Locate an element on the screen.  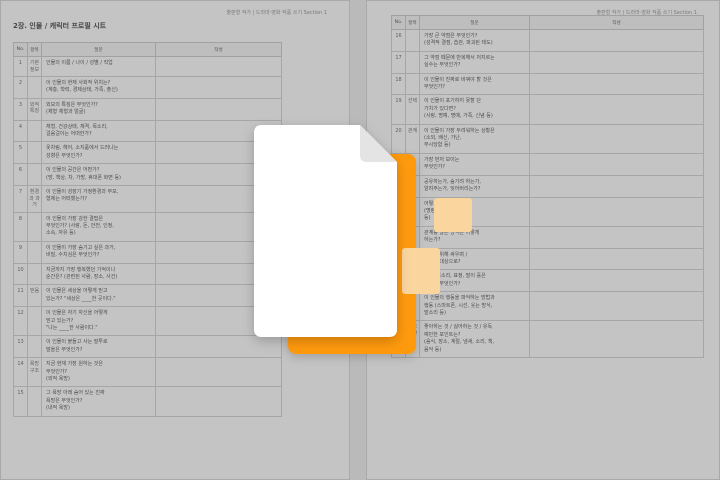
front-document-shape is located at coordinates (325, 231).